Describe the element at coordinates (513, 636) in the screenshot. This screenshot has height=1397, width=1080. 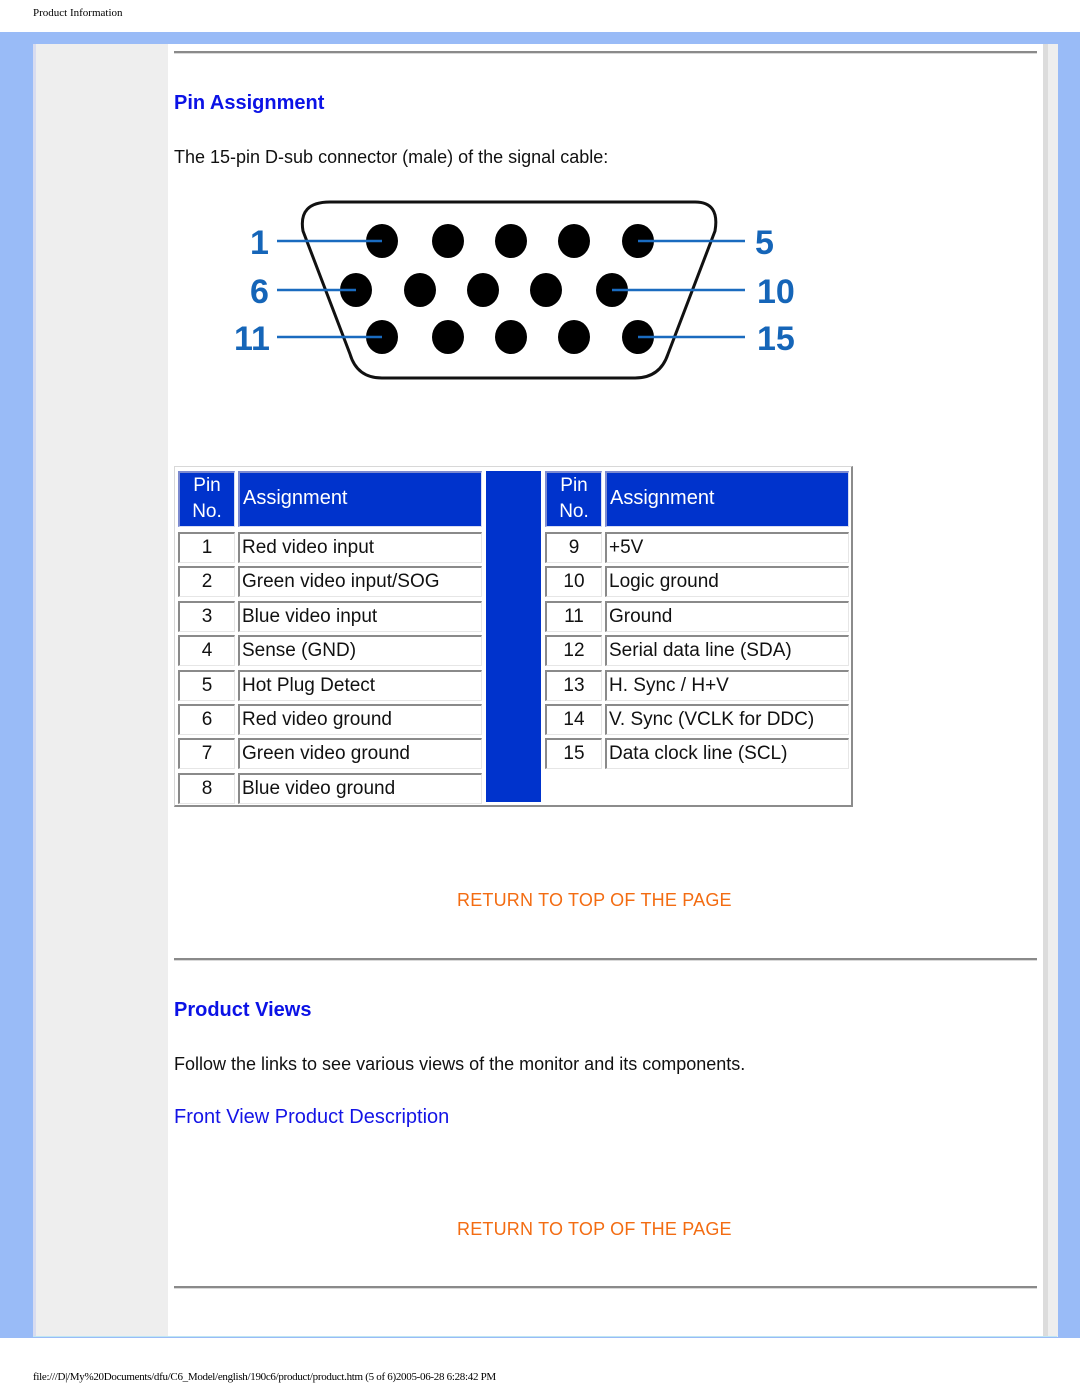
I see `table-column-divider` at that location.